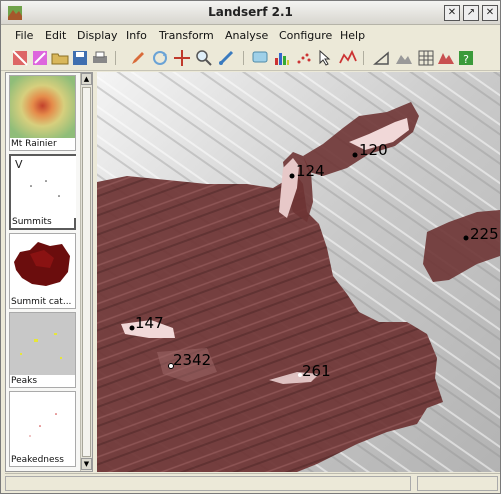 The image size is (501, 494). Describe the element at coordinates (404, 58) in the screenshot. I see `terrain-icon` at that location.